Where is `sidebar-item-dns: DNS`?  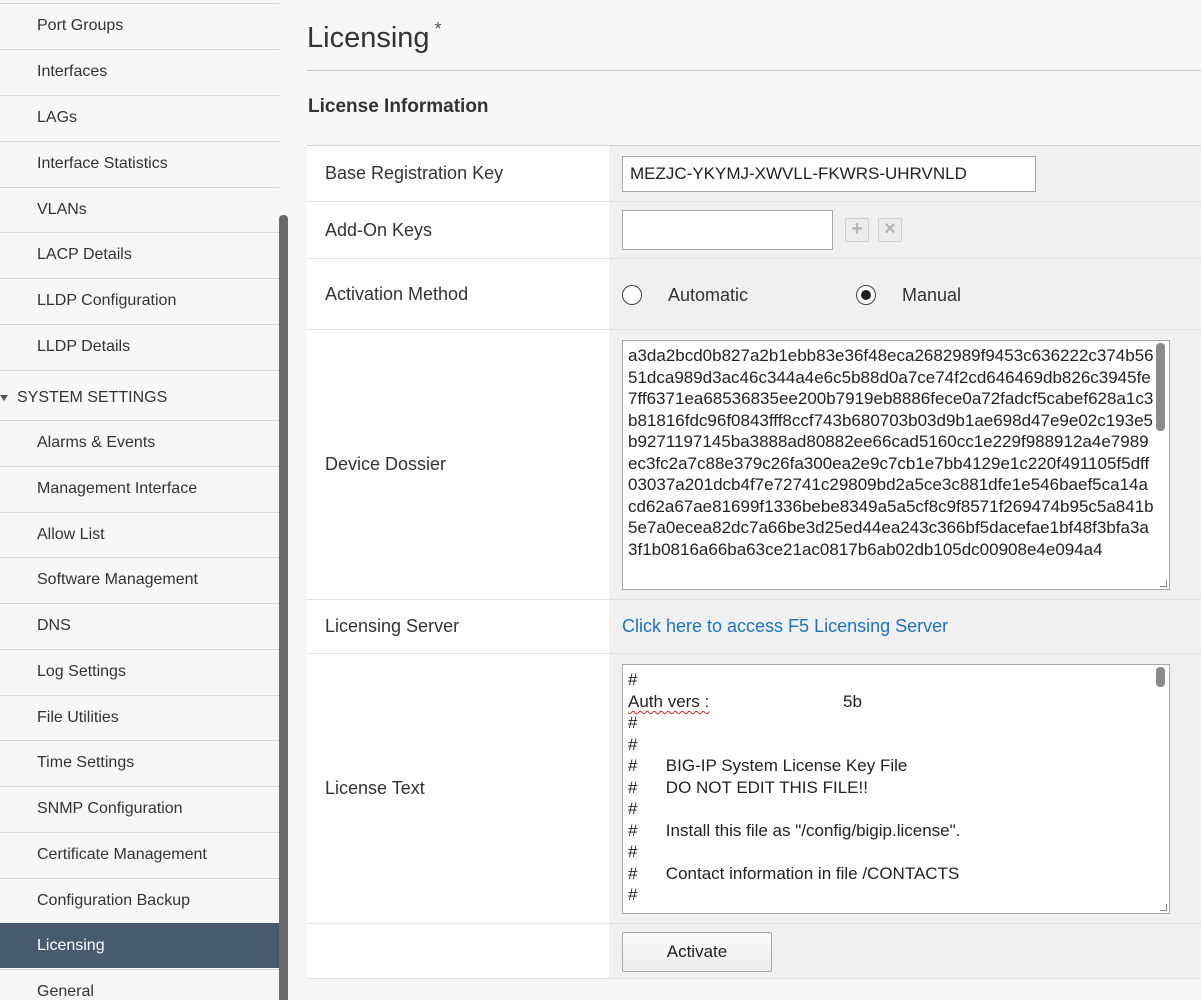
sidebar-item-dns: DNS is located at coordinates (139, 625).